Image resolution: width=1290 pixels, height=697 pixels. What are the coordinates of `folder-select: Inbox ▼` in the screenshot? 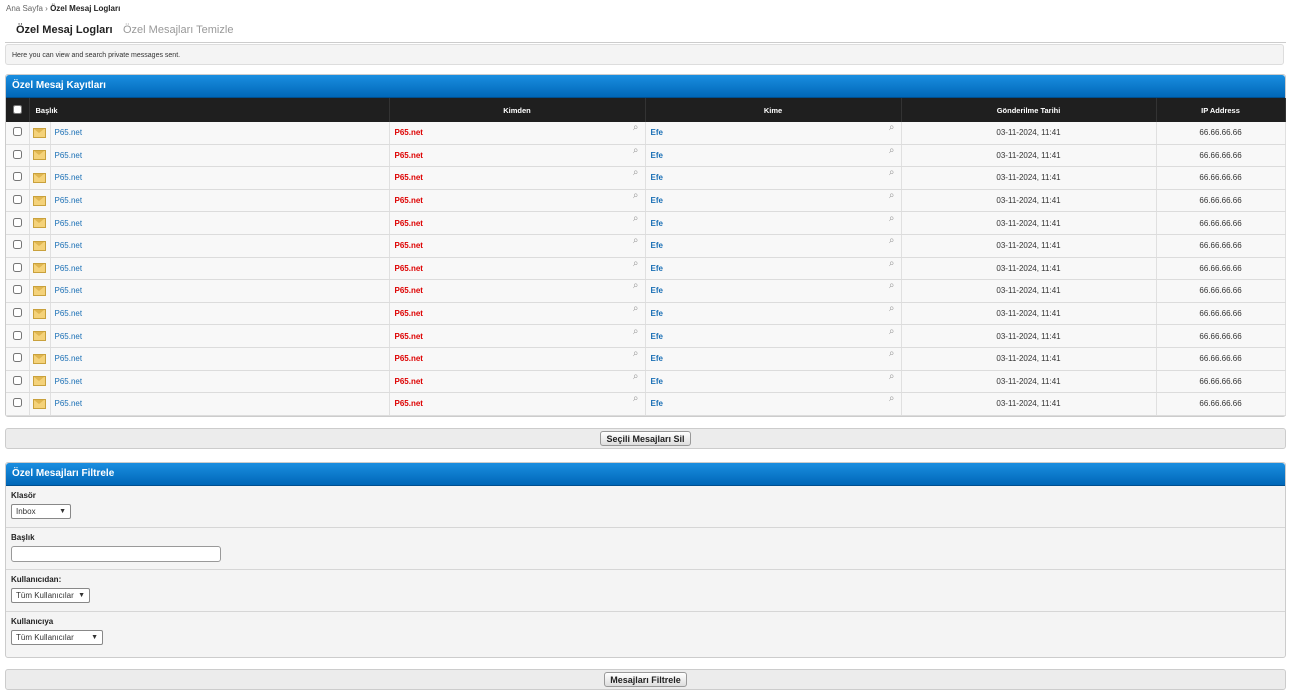 It's located at (41, 511).